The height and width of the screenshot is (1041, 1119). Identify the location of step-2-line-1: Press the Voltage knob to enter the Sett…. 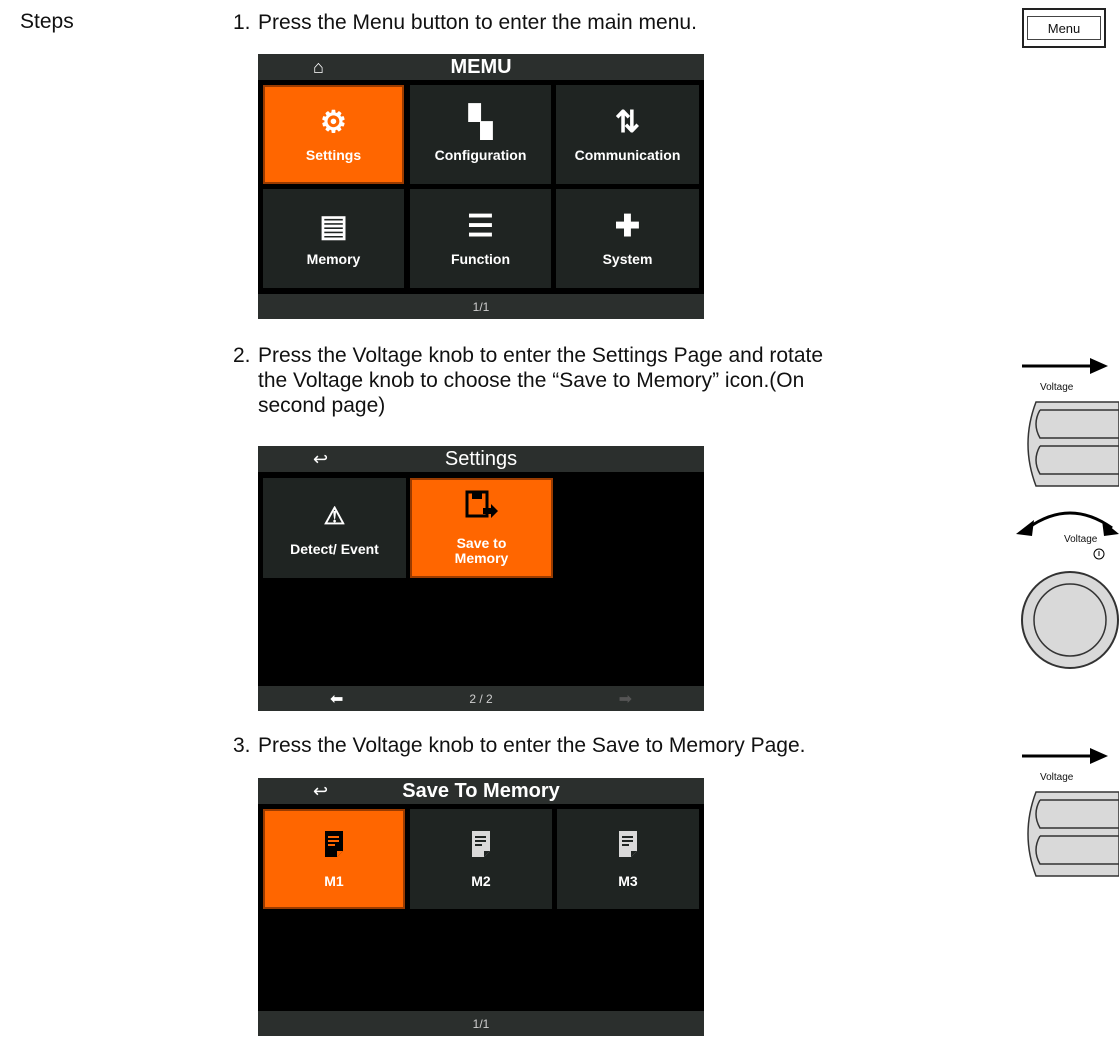
(541, 355).